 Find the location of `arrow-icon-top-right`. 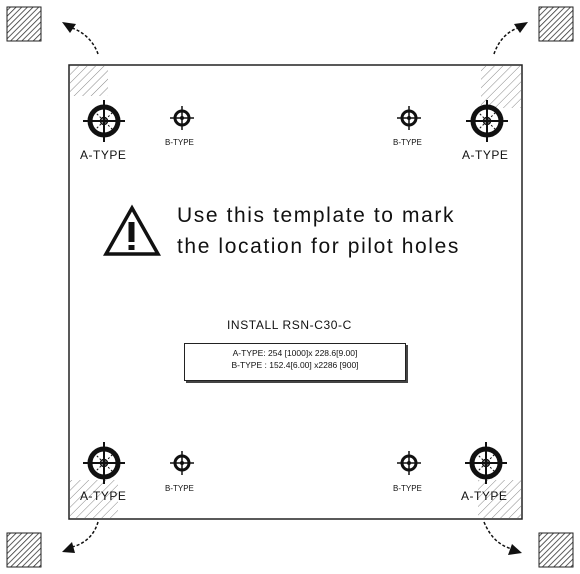

arrow-icon-top-right is located at coordinates (510, 38).